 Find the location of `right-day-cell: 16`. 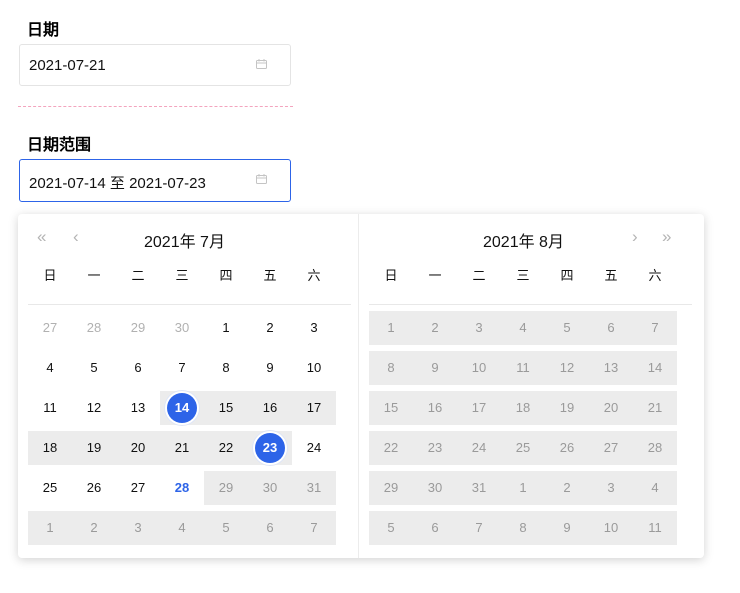

right-day-cell: 16 is located at coordinates (435, 408).